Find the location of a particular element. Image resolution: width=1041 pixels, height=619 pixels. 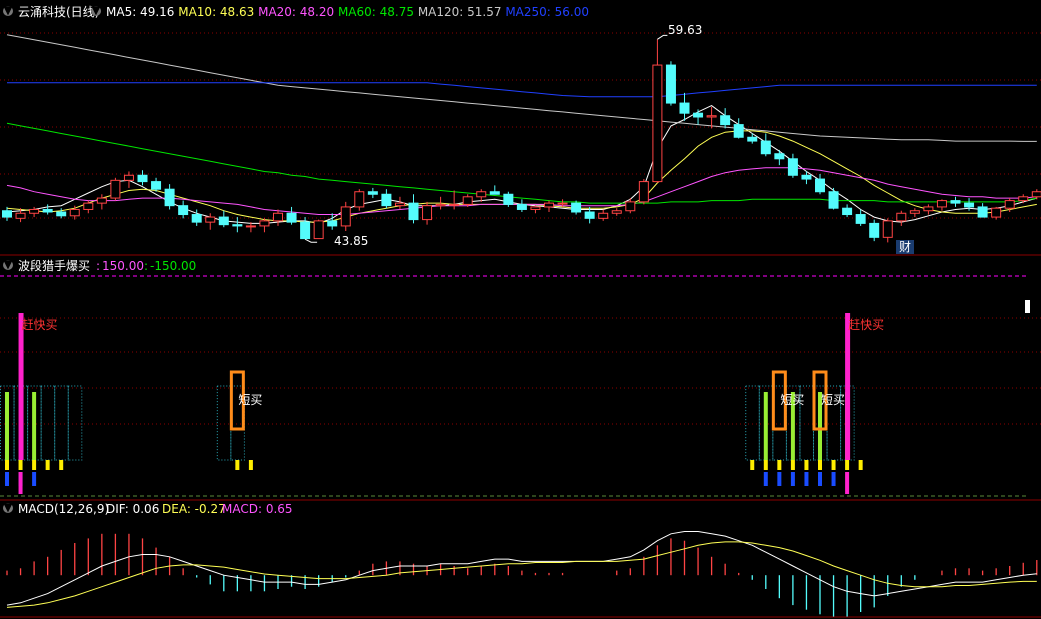

high-price-label: 59.63 is located at coordinates (685, 30).